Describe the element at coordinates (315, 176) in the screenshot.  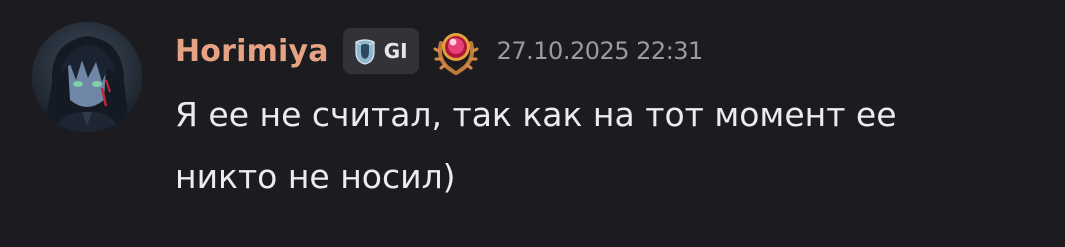
I see `message-content-line: никто не носил)` at that location.